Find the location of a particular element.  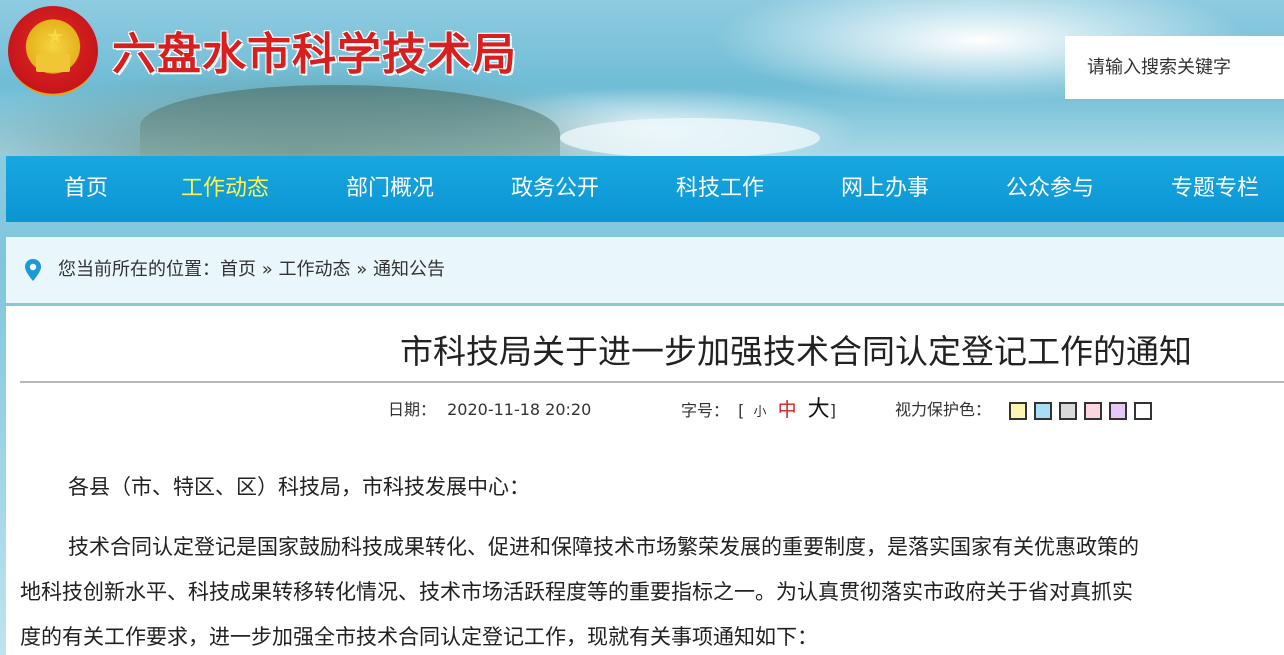

site-title: 六盘水市科学技术局 is located at coordinates (314, 55).